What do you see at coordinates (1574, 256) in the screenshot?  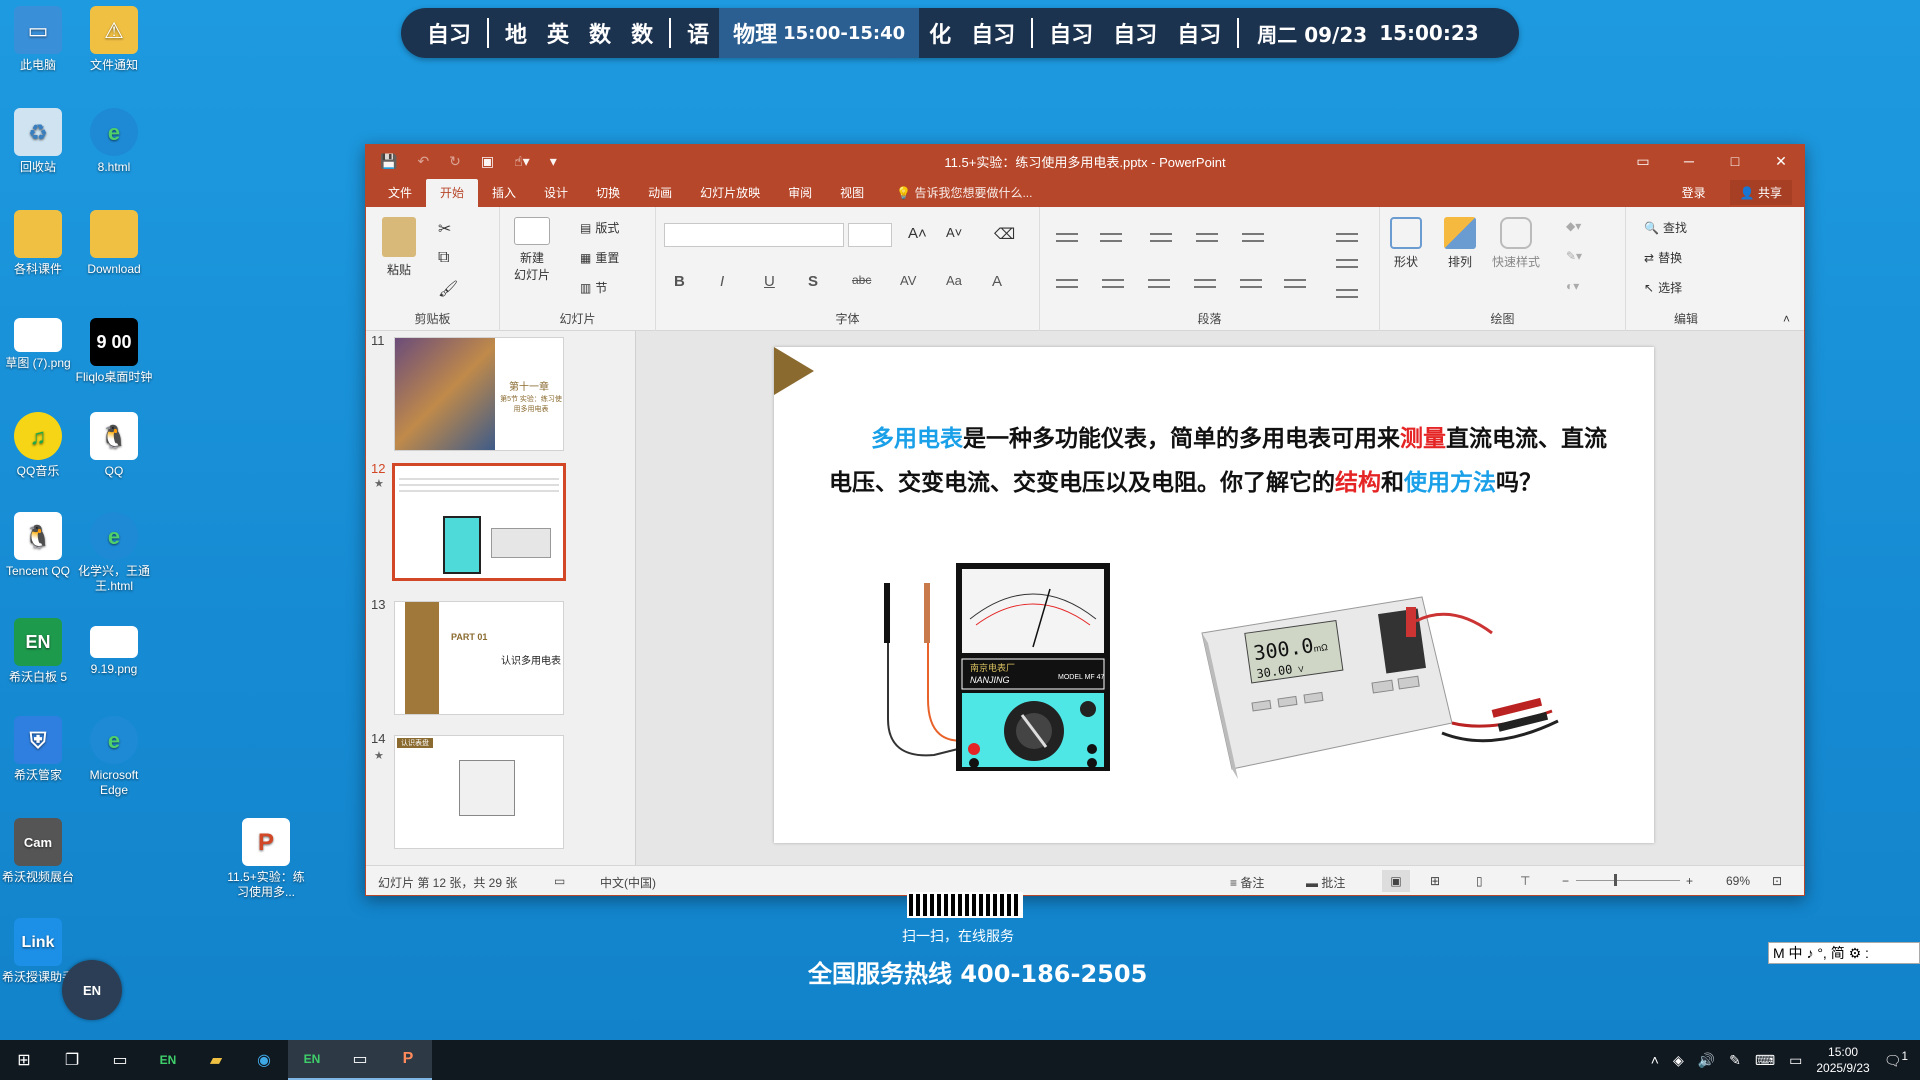 I see `shape-outline-icon: ✎▾` at bounding box center [1574, 256].